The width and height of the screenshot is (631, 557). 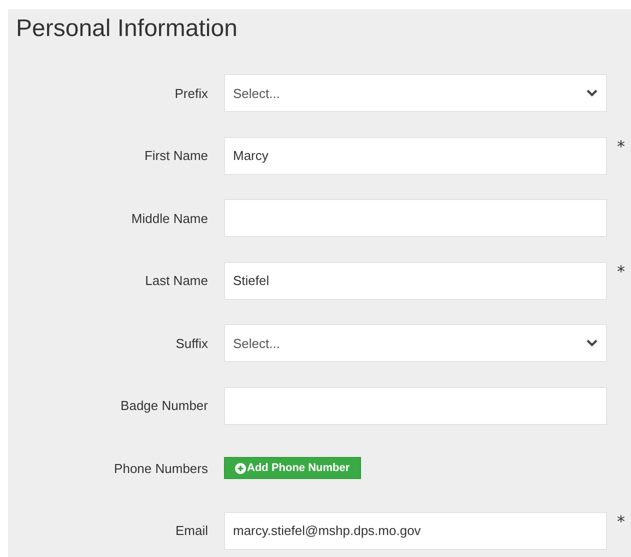 What do you see at coordinates (176, 280) in the screenshot?
I see `field-label: Last Name` at bounding box center [176, 280].